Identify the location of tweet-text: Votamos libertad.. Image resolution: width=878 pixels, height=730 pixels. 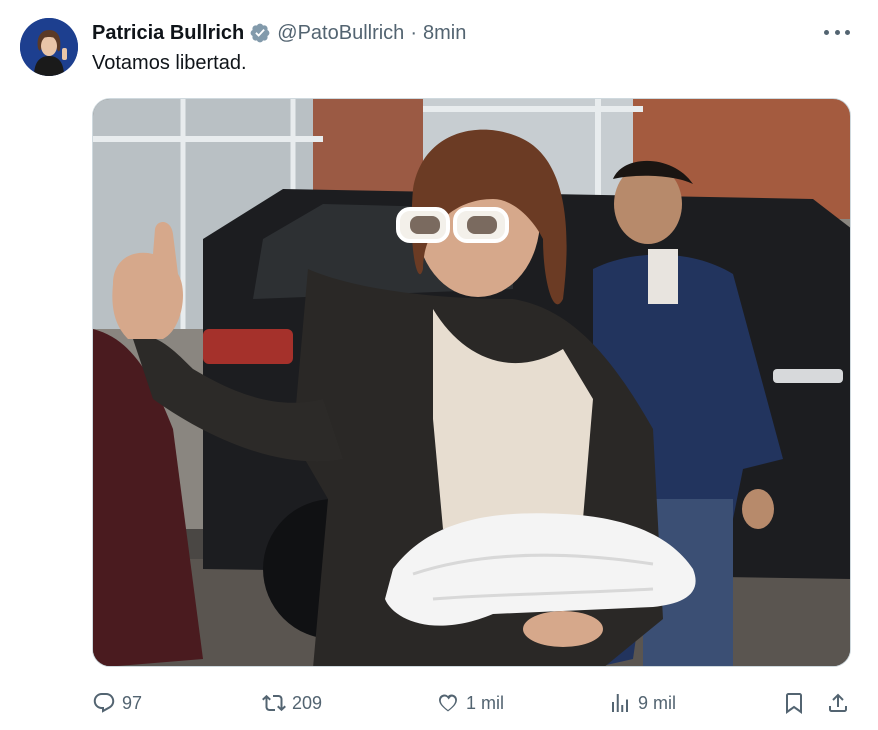
(169, 63).